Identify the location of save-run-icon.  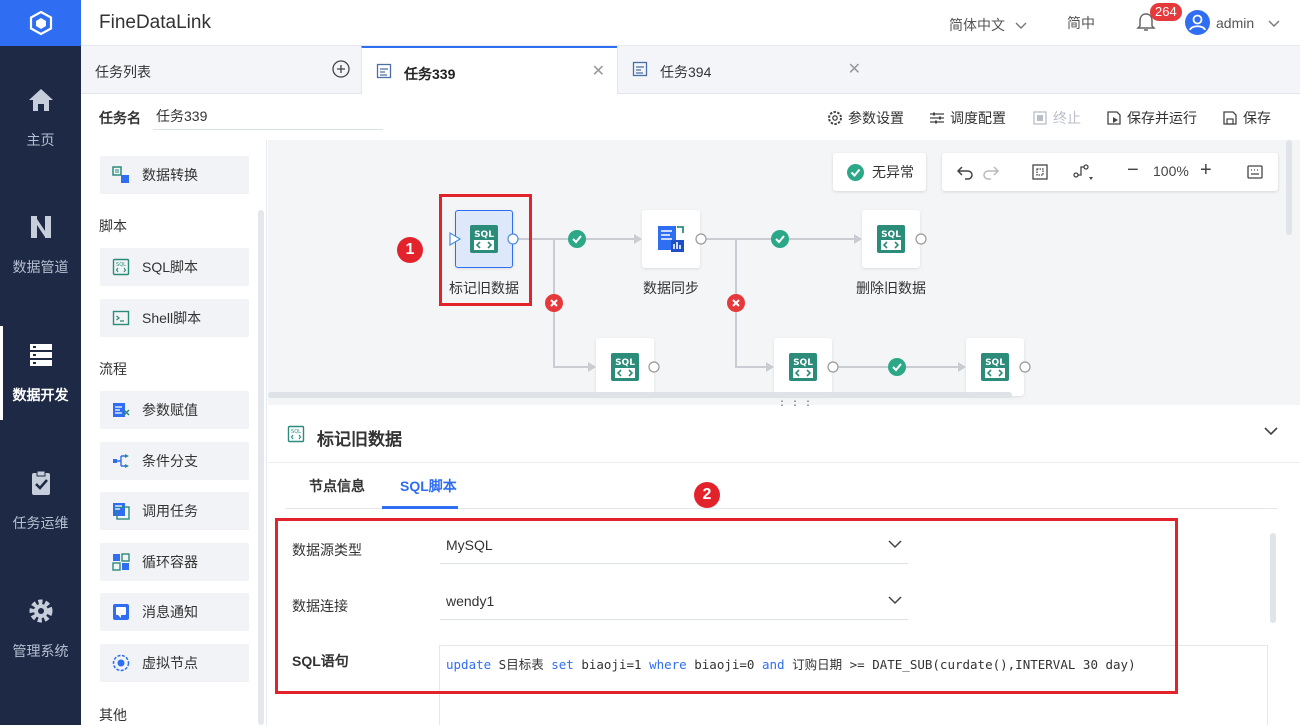
(1114, 118).